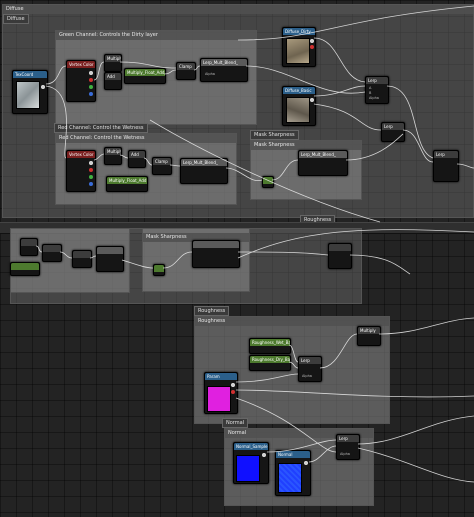 The height and width of the screenshot is (517, 474). What do you see at coordinates (29, 247) in the screenshot?
I see `multiply-node` at bounding box center [29, 247].